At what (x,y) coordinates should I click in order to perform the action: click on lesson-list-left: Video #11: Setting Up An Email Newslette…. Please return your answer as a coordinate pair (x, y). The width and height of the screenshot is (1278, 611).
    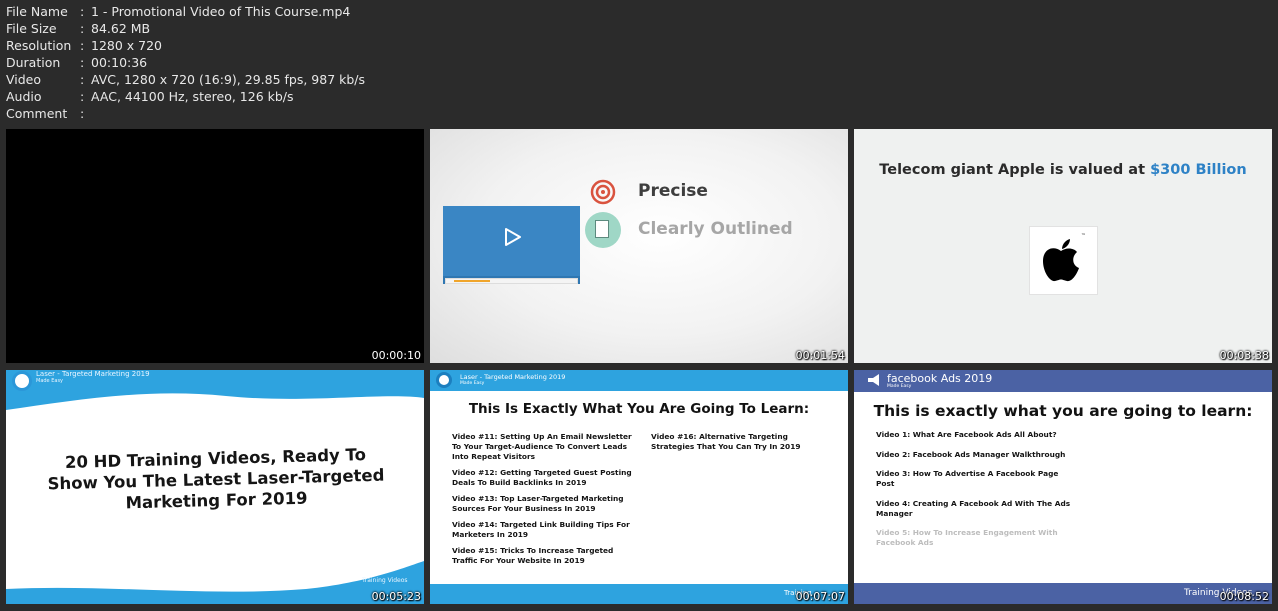
    Looking at the image, I should click on (542, 502).